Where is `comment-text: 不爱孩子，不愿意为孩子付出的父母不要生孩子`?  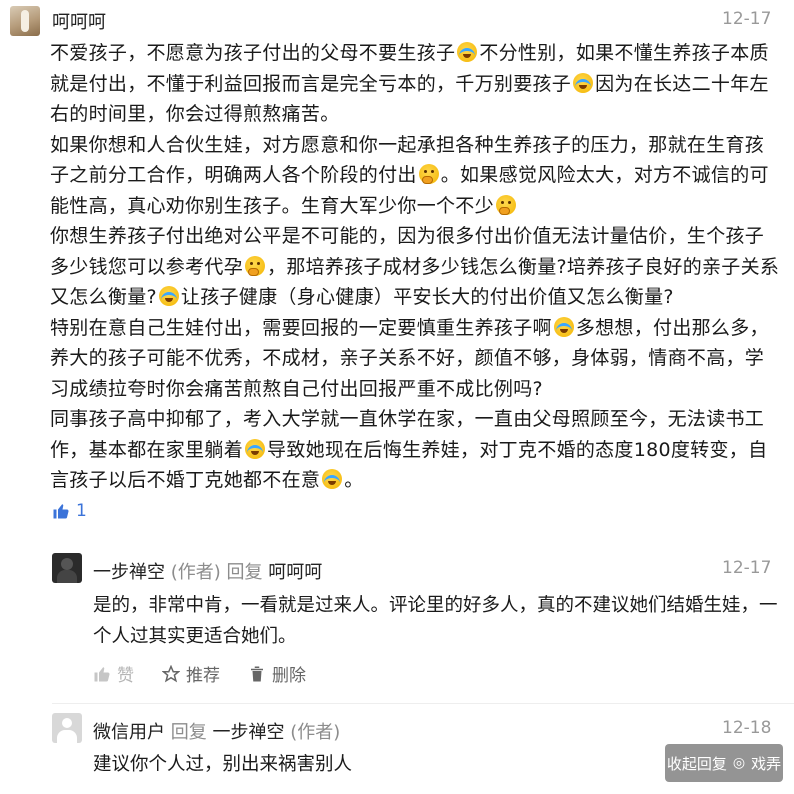
comment-text: 不爱孩子，不愿意为孩子付出的父母不要生孩子 is located at coordinates (253, 53).